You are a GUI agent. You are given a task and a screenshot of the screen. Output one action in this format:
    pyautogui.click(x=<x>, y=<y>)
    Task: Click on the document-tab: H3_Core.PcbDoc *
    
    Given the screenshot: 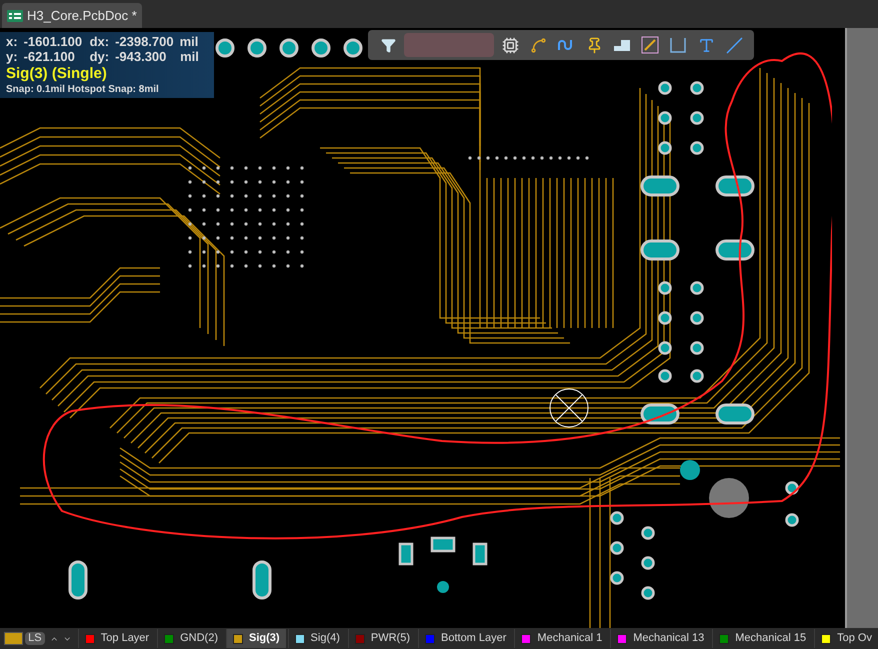 What is the action you would take?
    pyautogui.click(x=72, y=15)
    